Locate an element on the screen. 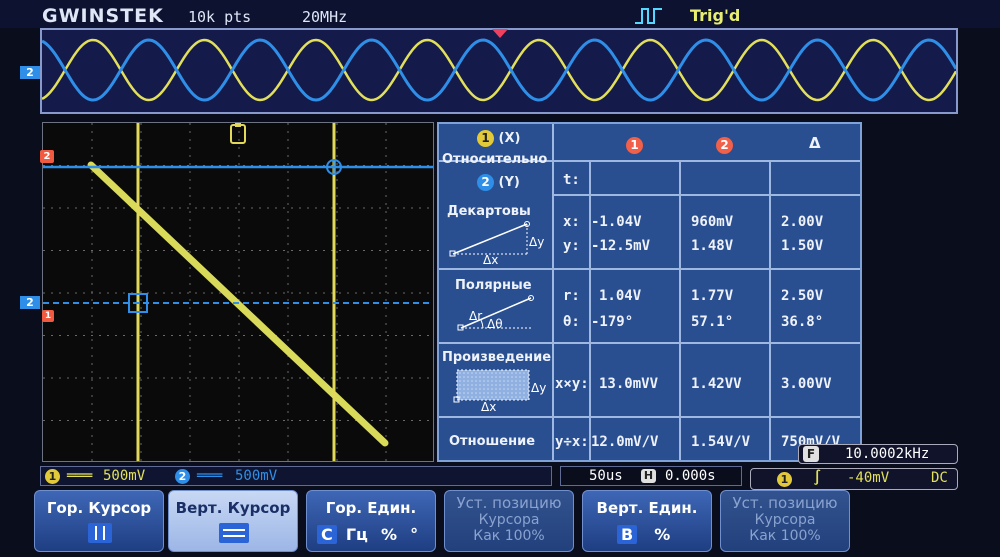 The width and height of the screenshot is (1000, 557). trigger-edge-icon is located at coordinates (649, 18).